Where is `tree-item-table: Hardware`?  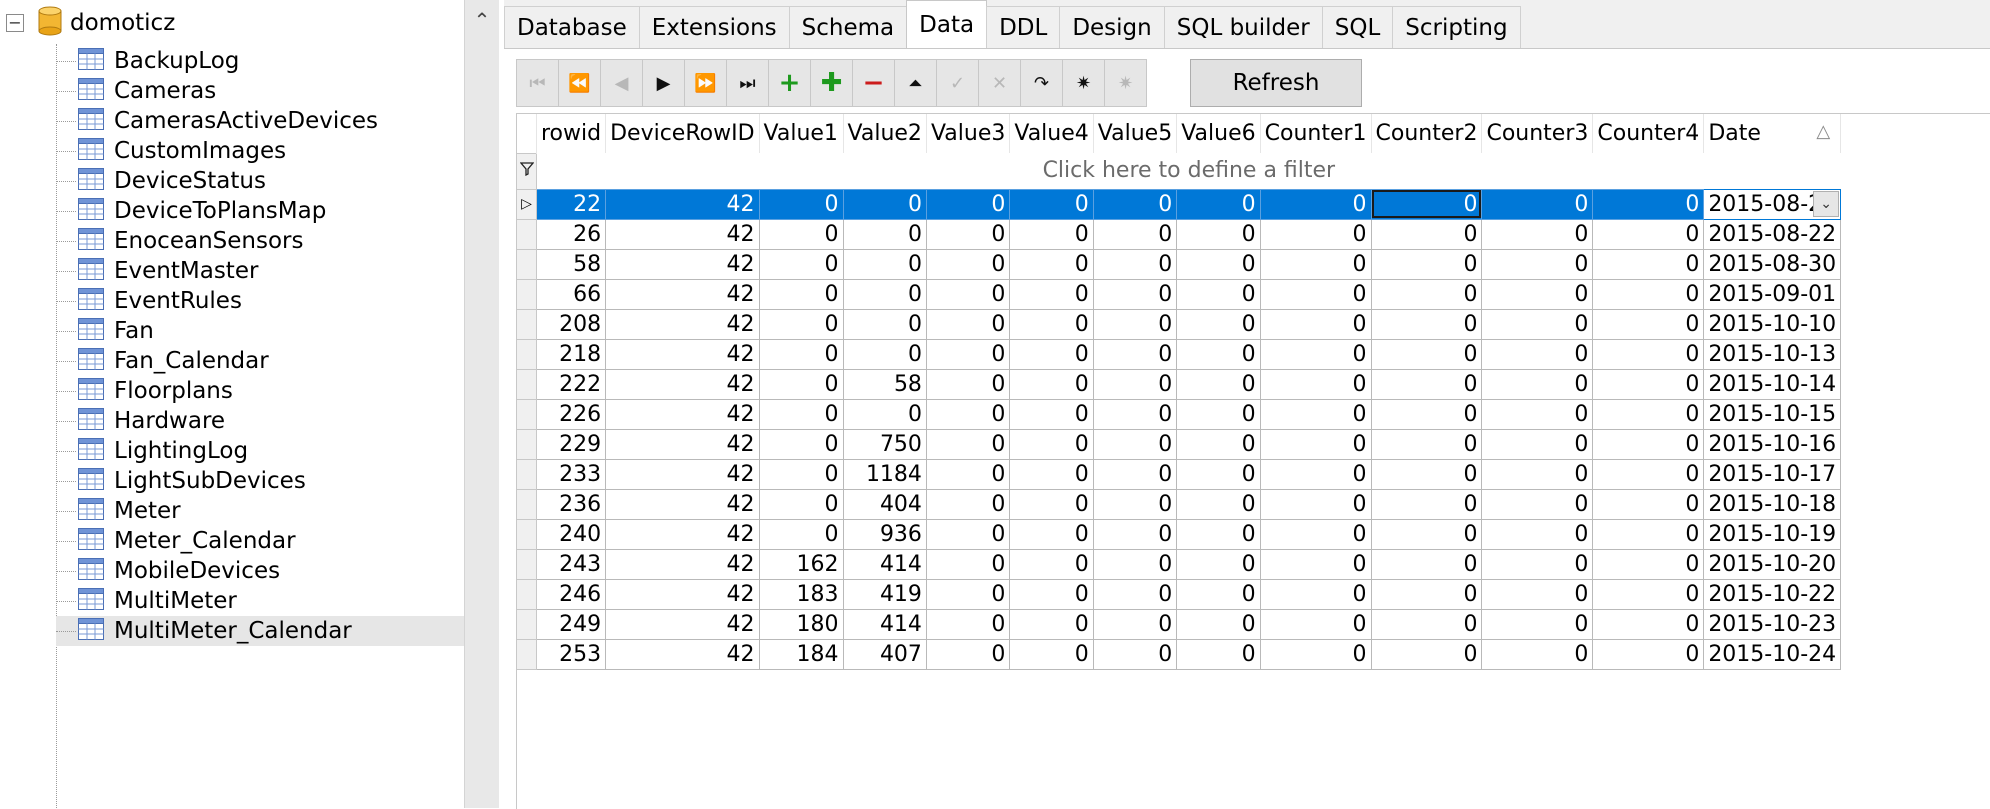 tree-item-table: Hardware is located at coordinates (260, 421).